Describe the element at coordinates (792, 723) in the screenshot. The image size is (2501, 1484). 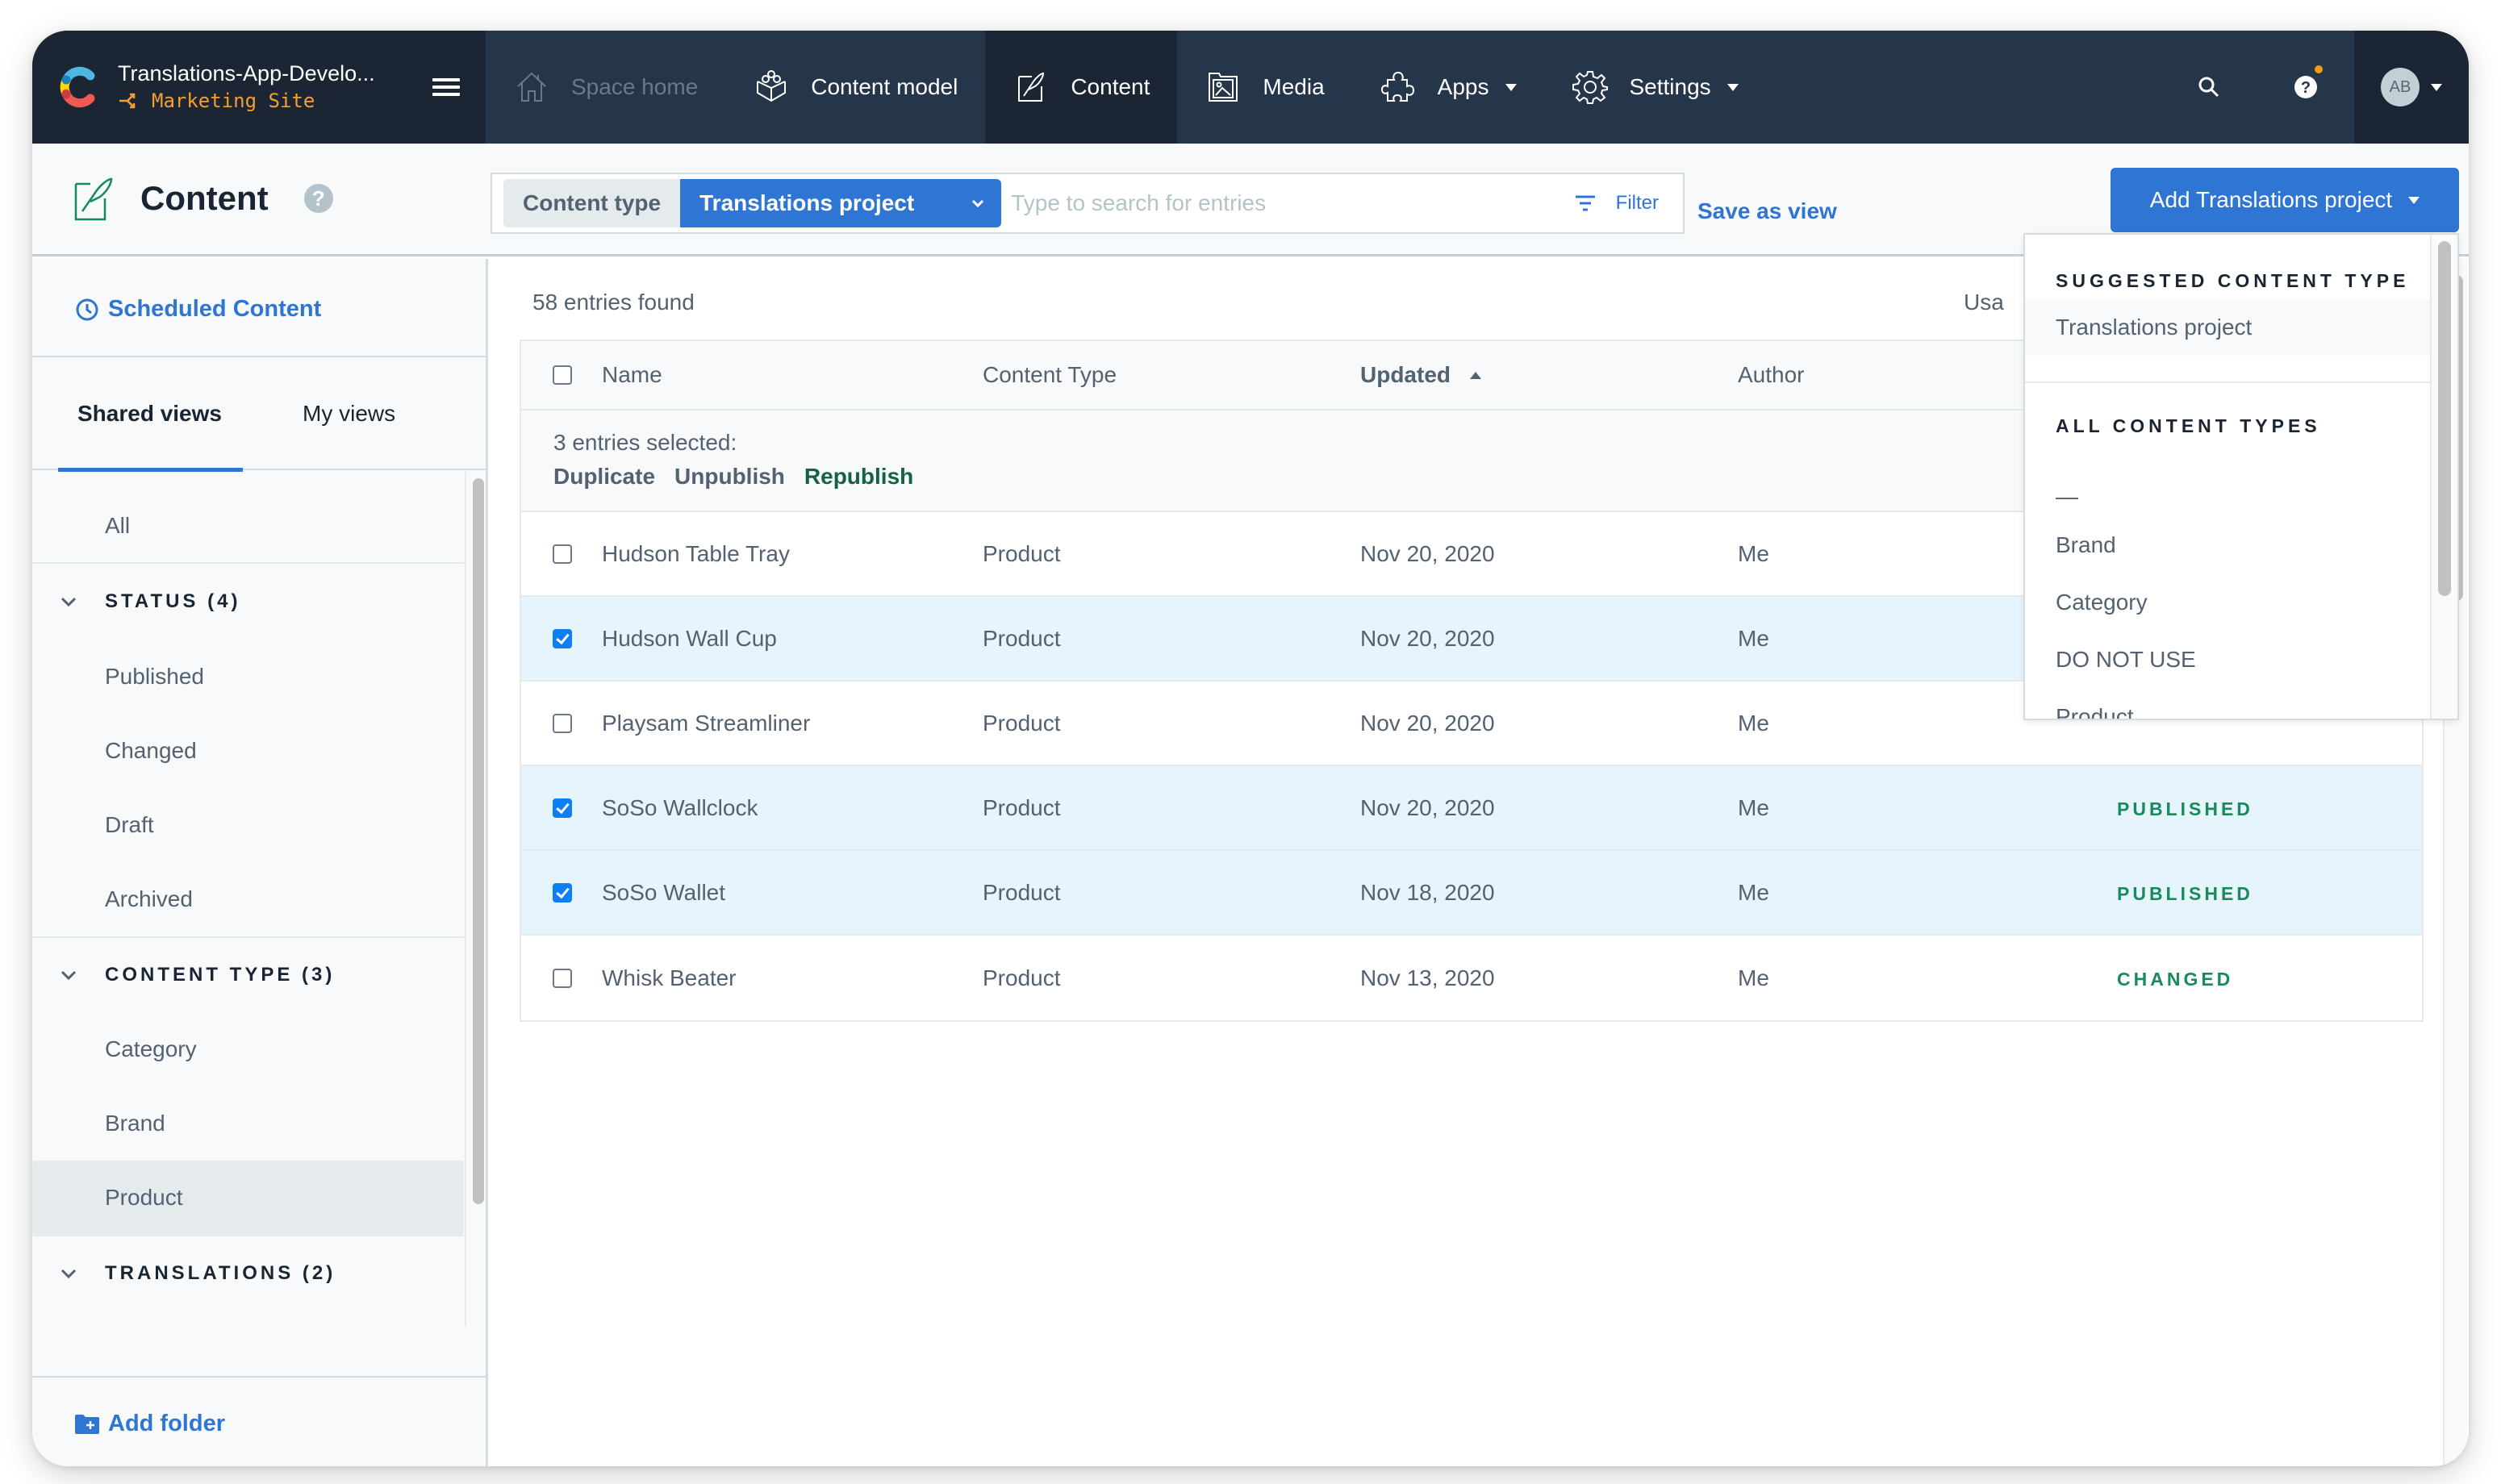
I see `entry-name: Playsam Streamliner` at that location.